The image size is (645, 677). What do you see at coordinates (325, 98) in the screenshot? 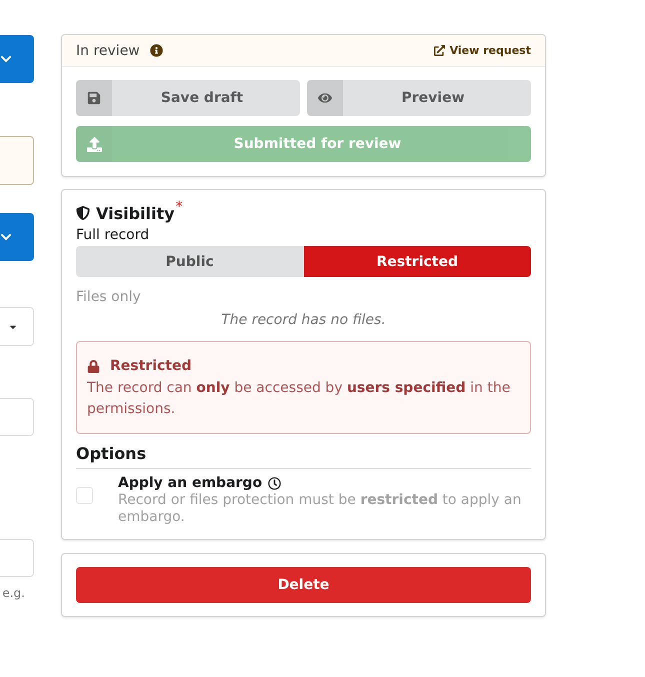
I see `eye-icon` at bounding box center [325, 98].